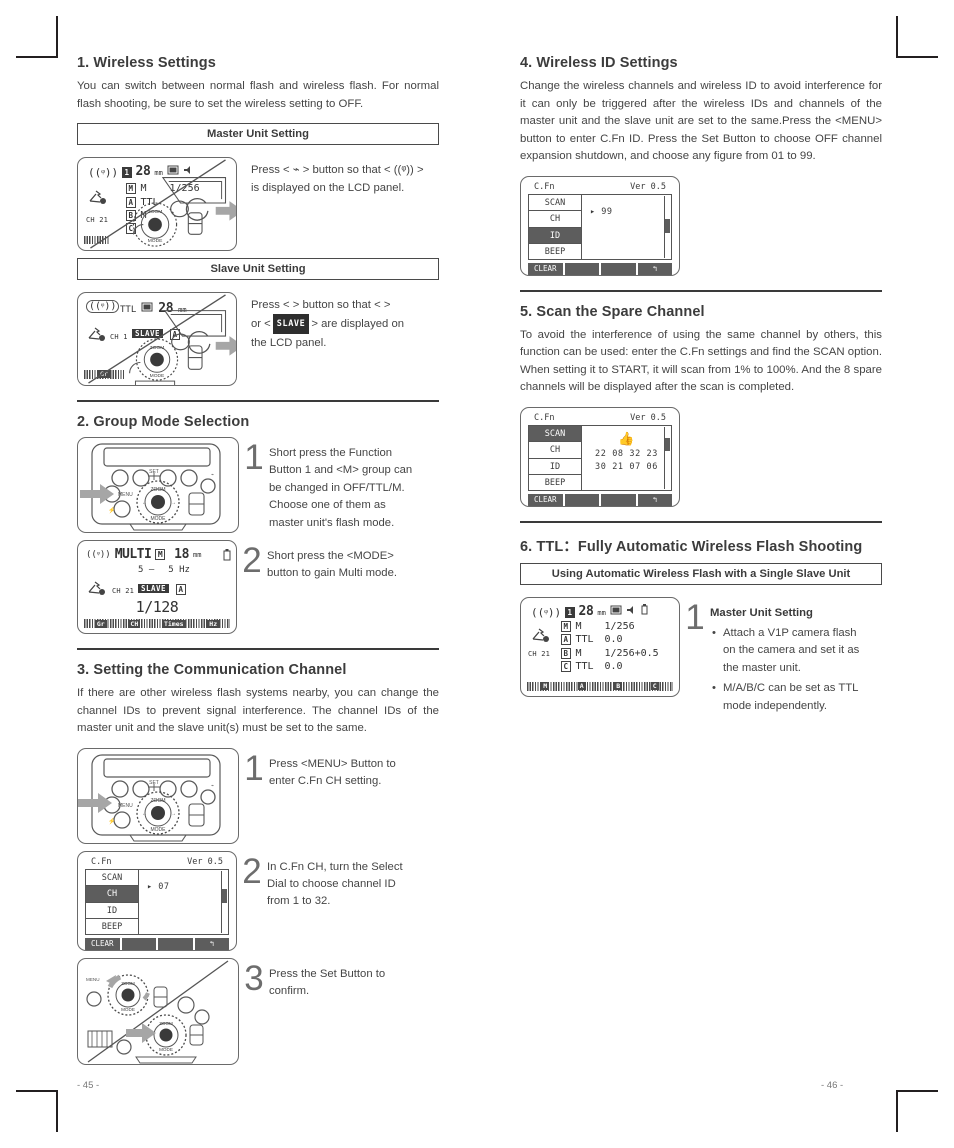  I want to click on wireless-icon: ((ᵠ)), so click(546, 612).